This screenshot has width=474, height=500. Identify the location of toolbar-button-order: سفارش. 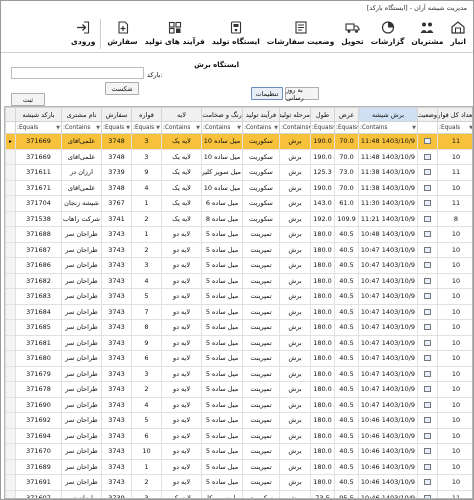
(122, 34).